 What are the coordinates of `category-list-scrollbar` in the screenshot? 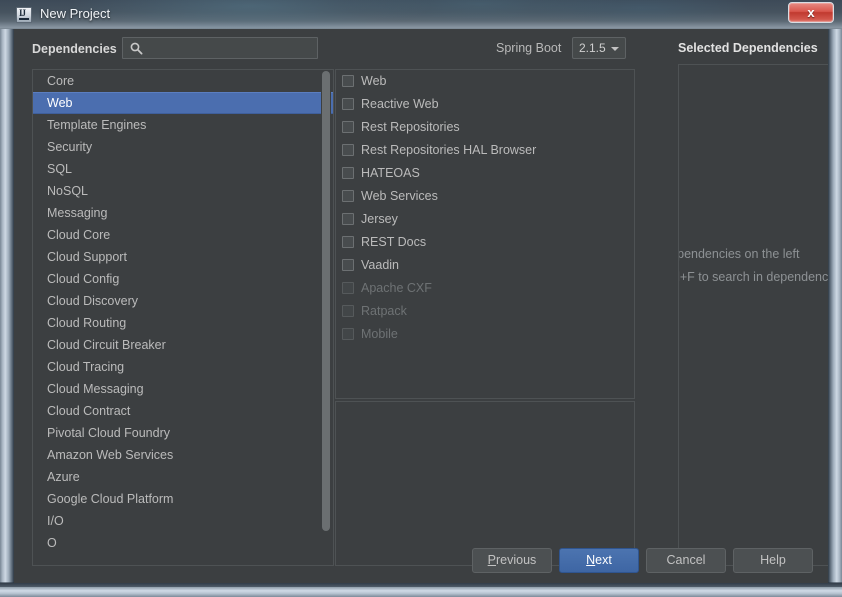 It's located at (326, 315).